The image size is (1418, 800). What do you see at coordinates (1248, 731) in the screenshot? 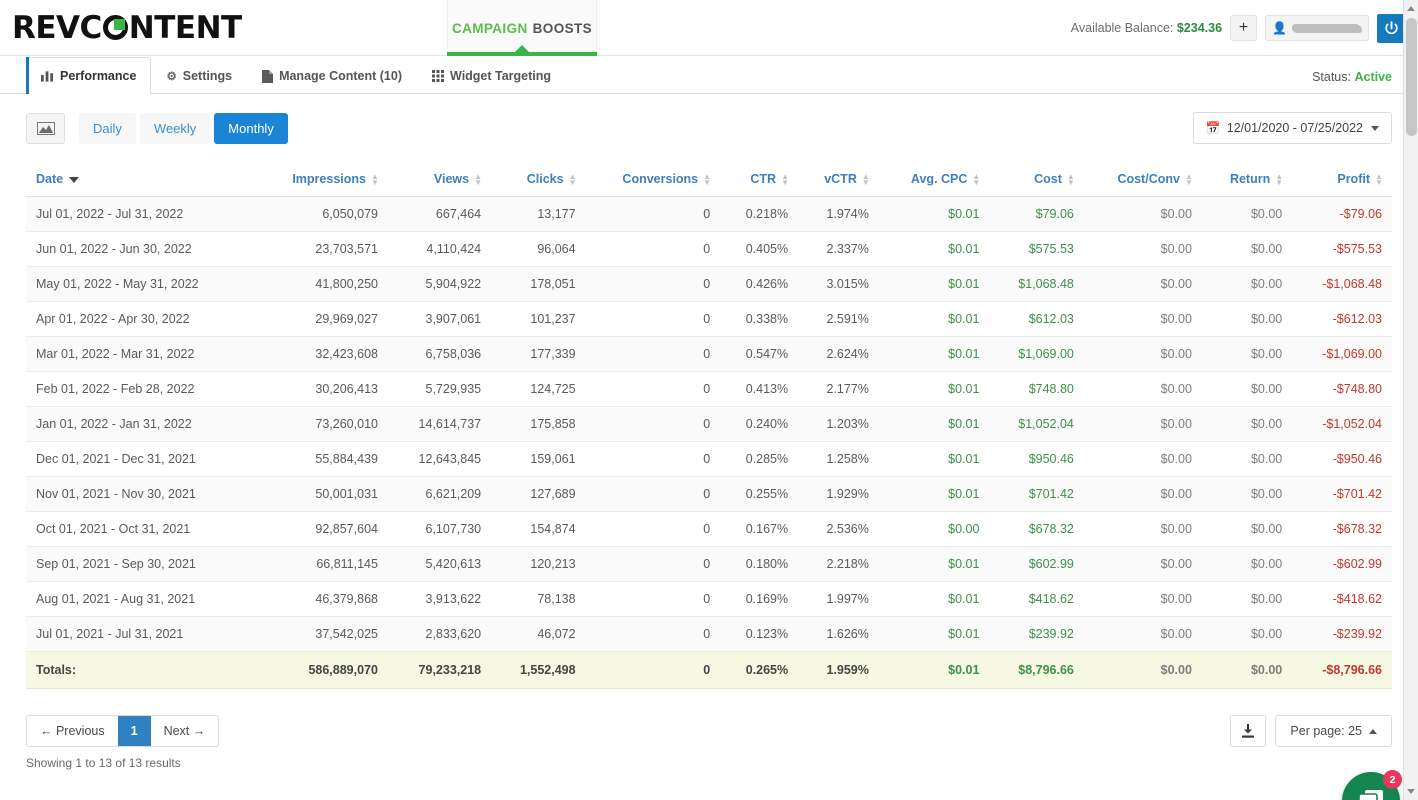
I see `download-report-button` at bounding box center [1248, 731].